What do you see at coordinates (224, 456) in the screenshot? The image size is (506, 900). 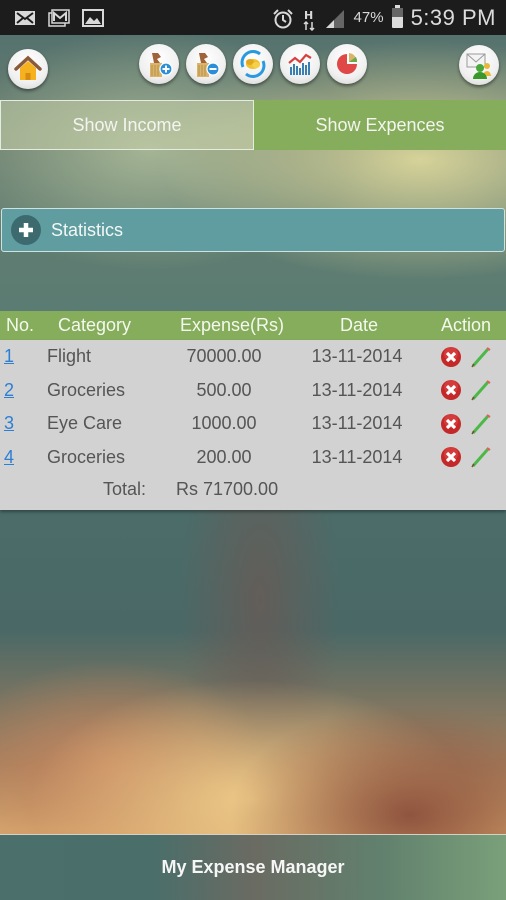 I see `row-expense: 200.00` at bounding box center [224, 456].